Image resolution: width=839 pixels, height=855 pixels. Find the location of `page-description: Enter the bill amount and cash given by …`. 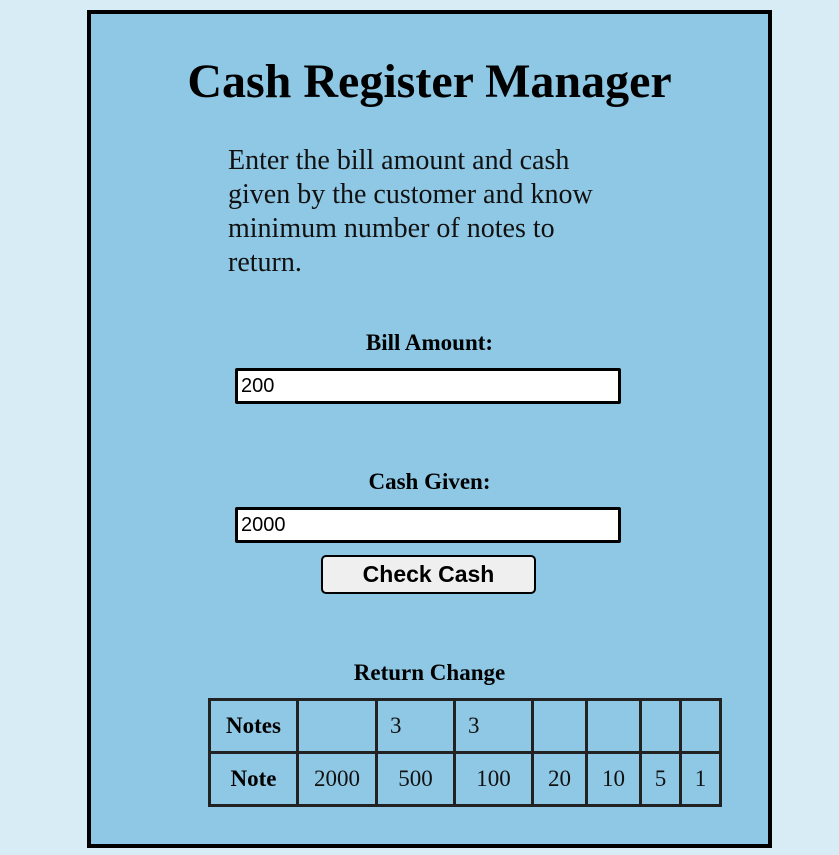

page-description: Enter the bill amount and cash given by … is located at coordinates (410, 211).